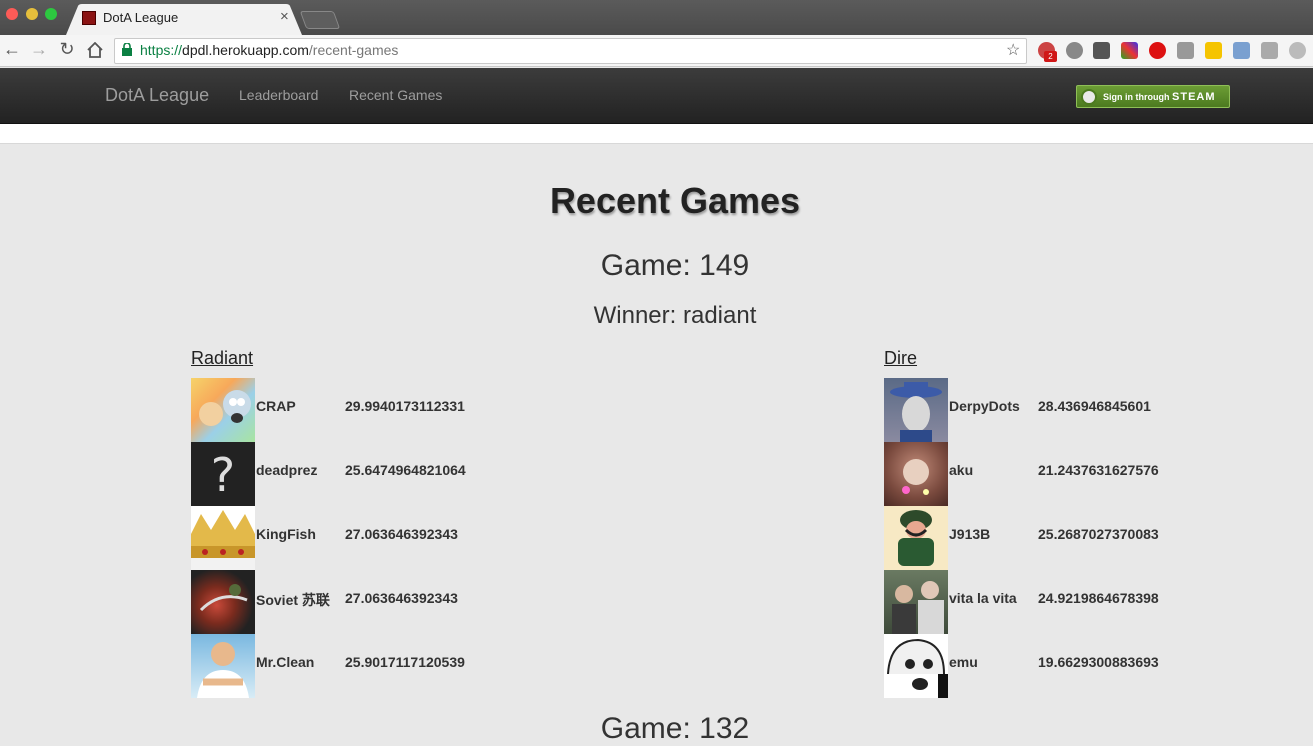 This screenshot has width=1313, height=746. I want to click on home-icon, so click(95, 50).